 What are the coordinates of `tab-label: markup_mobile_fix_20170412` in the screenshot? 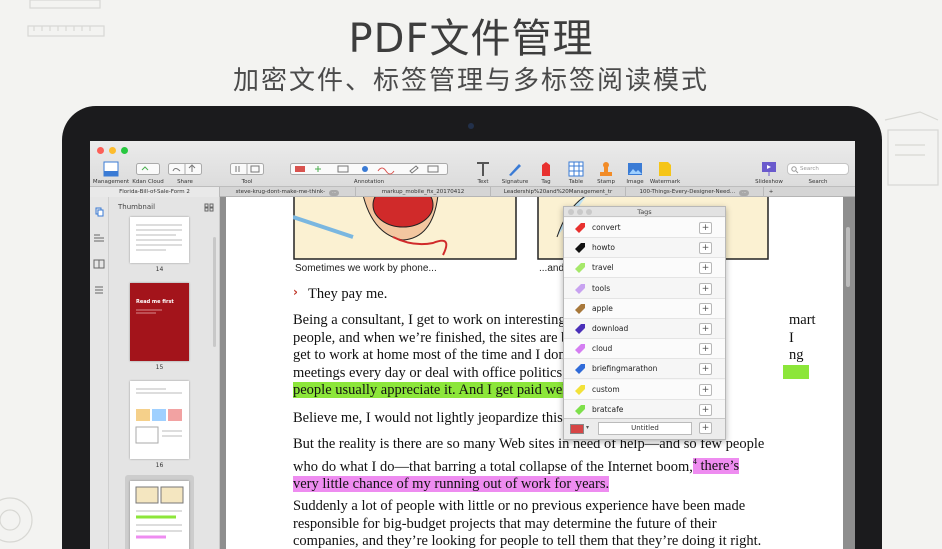 It's located at (423, 192).